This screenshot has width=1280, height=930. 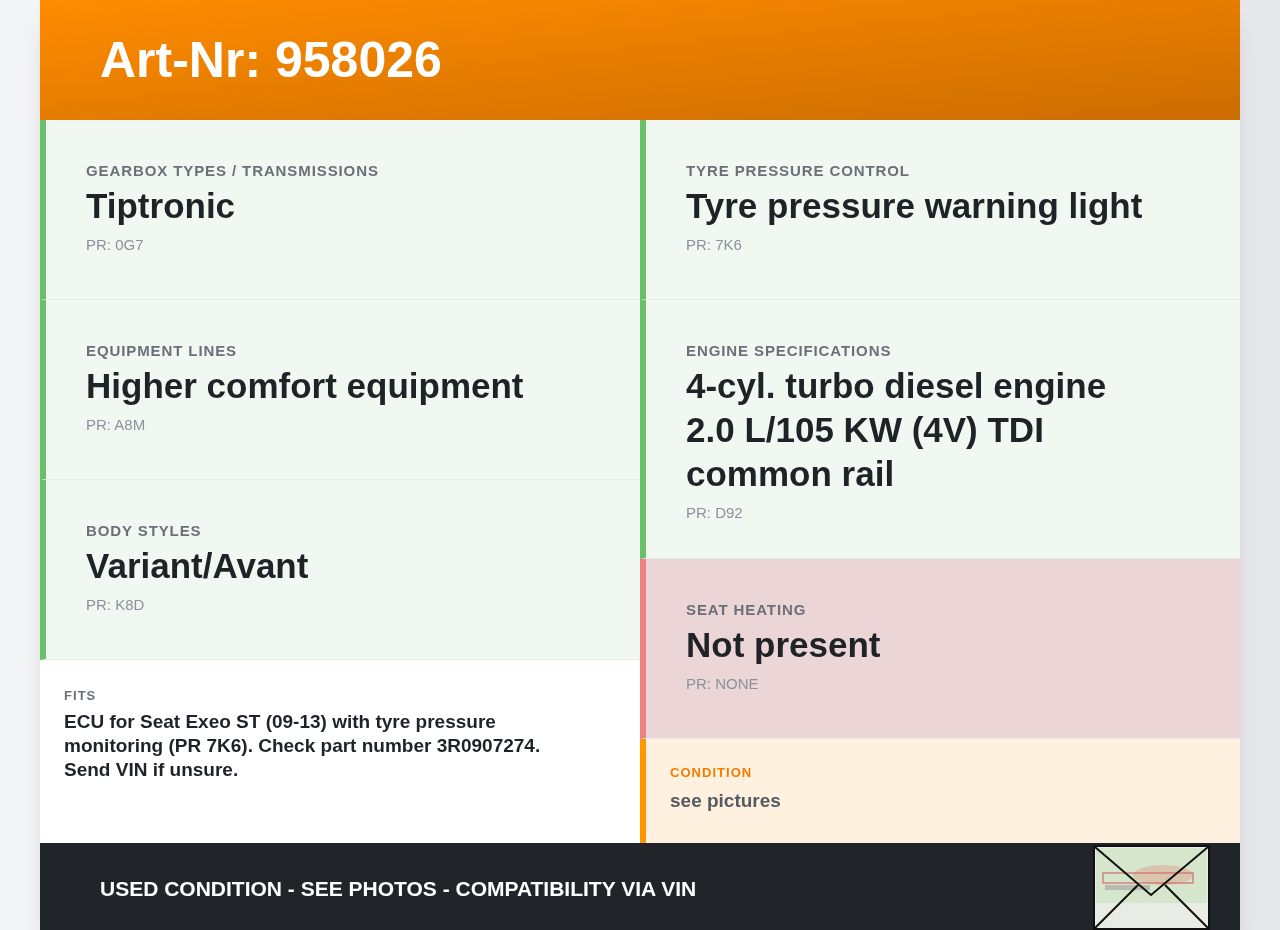 I want to click on pr-code: PR: NONE, so click(x=723, y=683).